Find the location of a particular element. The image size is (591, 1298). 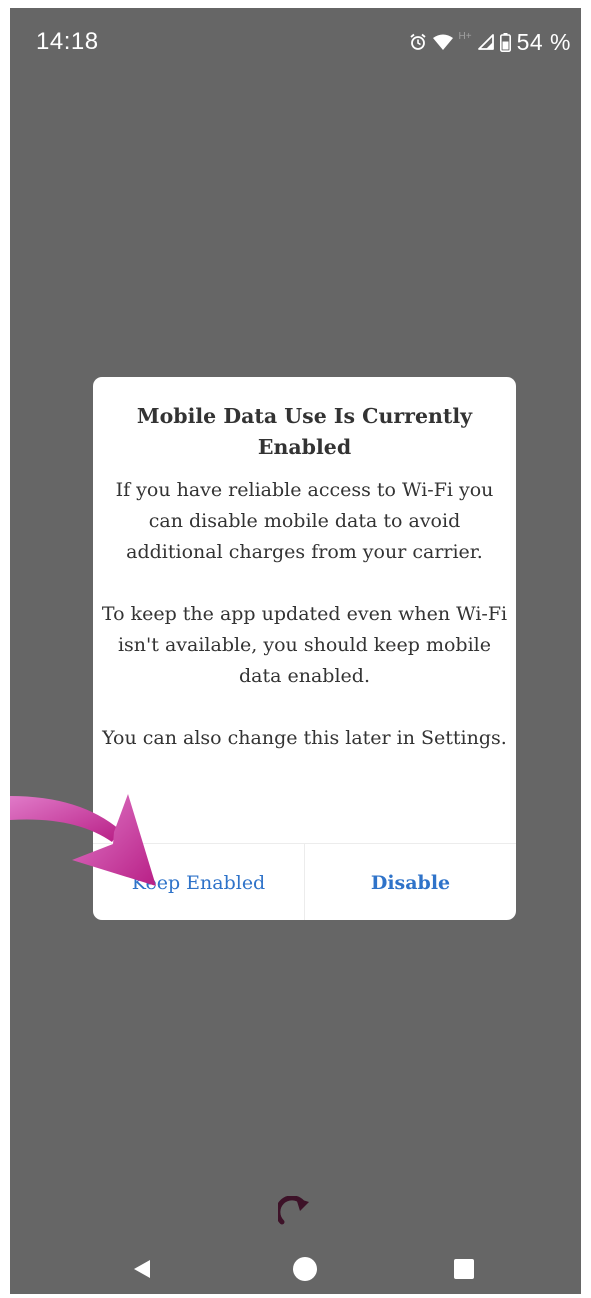

recents-icon is located at coordinates (464, 1271).